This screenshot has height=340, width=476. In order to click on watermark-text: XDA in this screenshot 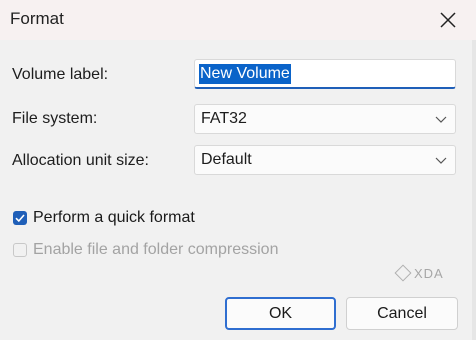, I will do `click(429, 273)`.